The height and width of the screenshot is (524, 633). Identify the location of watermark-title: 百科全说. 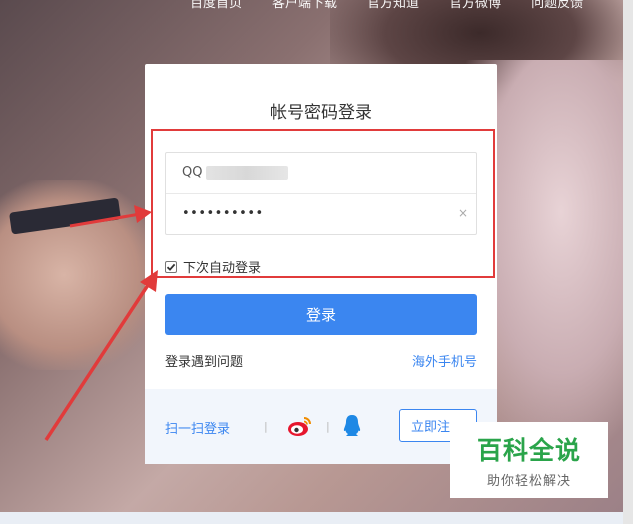
(528, 450).